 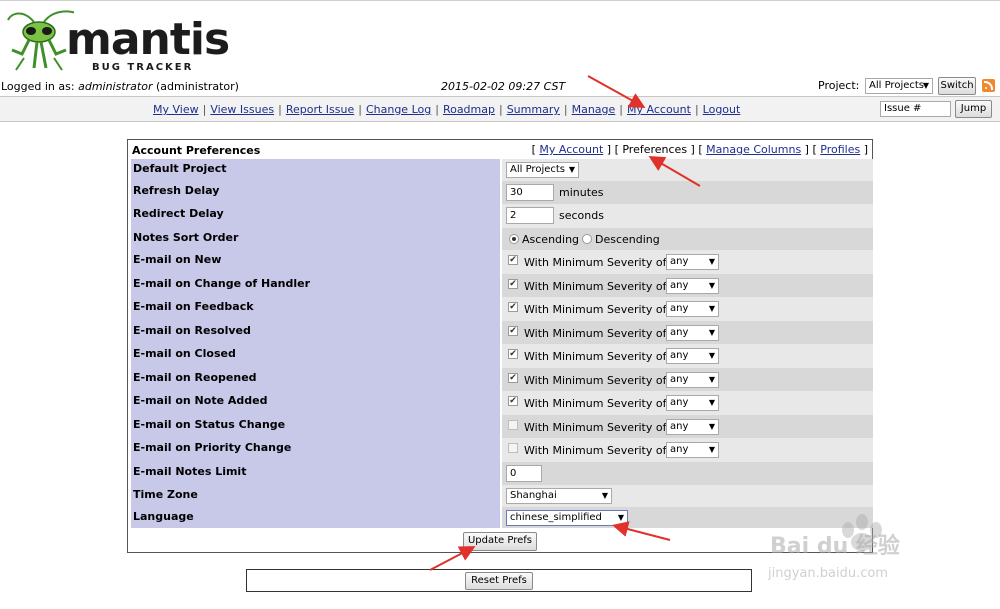 I want to click on refresh-delay-label: Refresh Delay, so click(x=315, y=192).